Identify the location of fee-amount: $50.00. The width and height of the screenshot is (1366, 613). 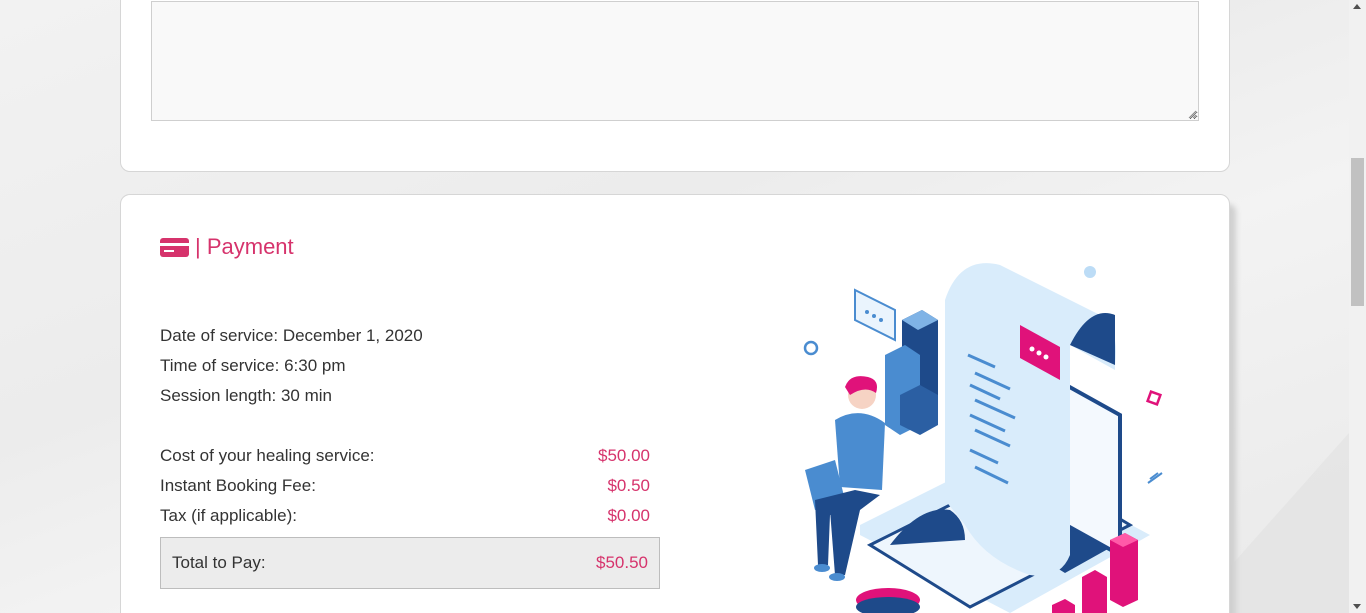
(624, 455).